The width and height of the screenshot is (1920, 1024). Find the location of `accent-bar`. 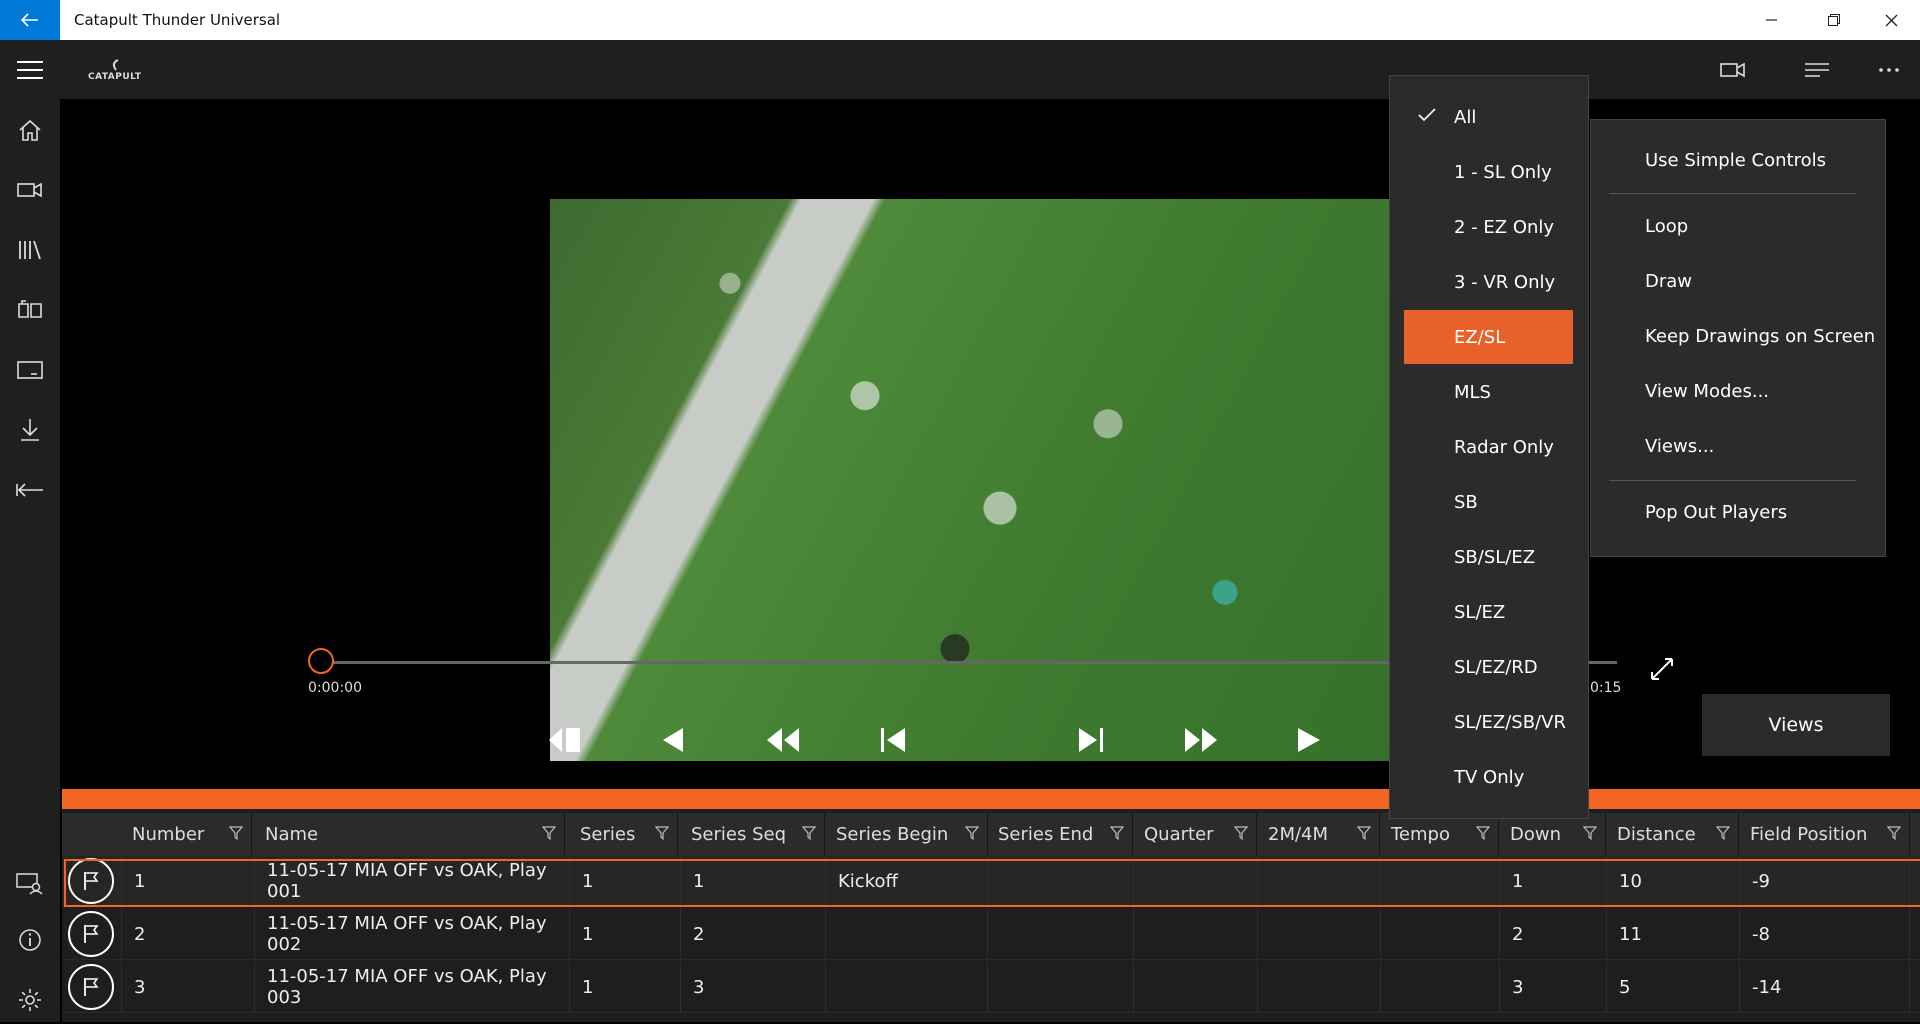

accent-bar is located at coordinates (991, 799).